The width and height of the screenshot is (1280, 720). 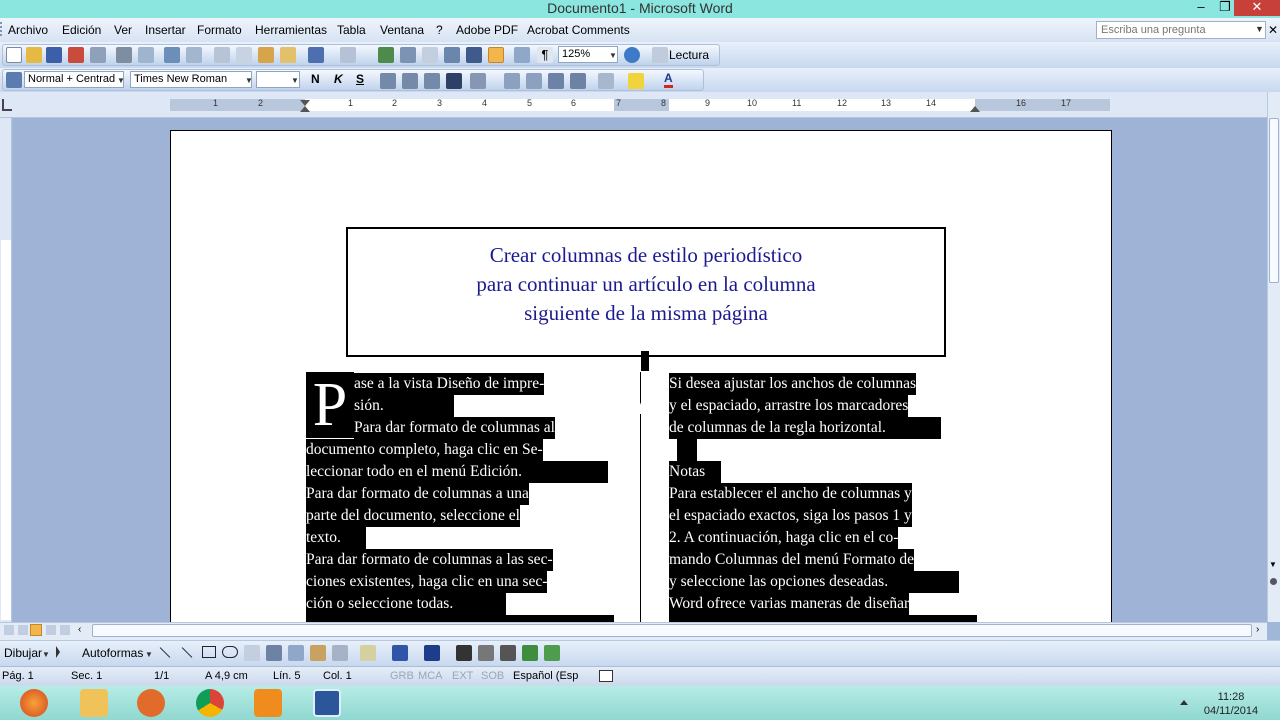 What do you see at coordinates (578, 30) in the screenshot?
I see `menu-acrobat-comments: Acrobat Comments` at bounding box center [578, 30].